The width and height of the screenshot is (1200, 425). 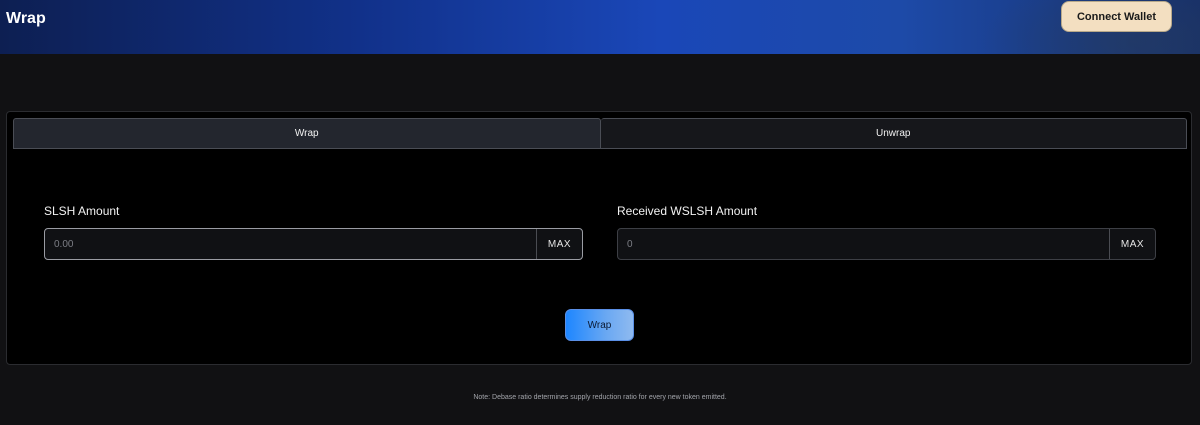 I want to click on wslsh-amount-input, so click(x=863, y=244).